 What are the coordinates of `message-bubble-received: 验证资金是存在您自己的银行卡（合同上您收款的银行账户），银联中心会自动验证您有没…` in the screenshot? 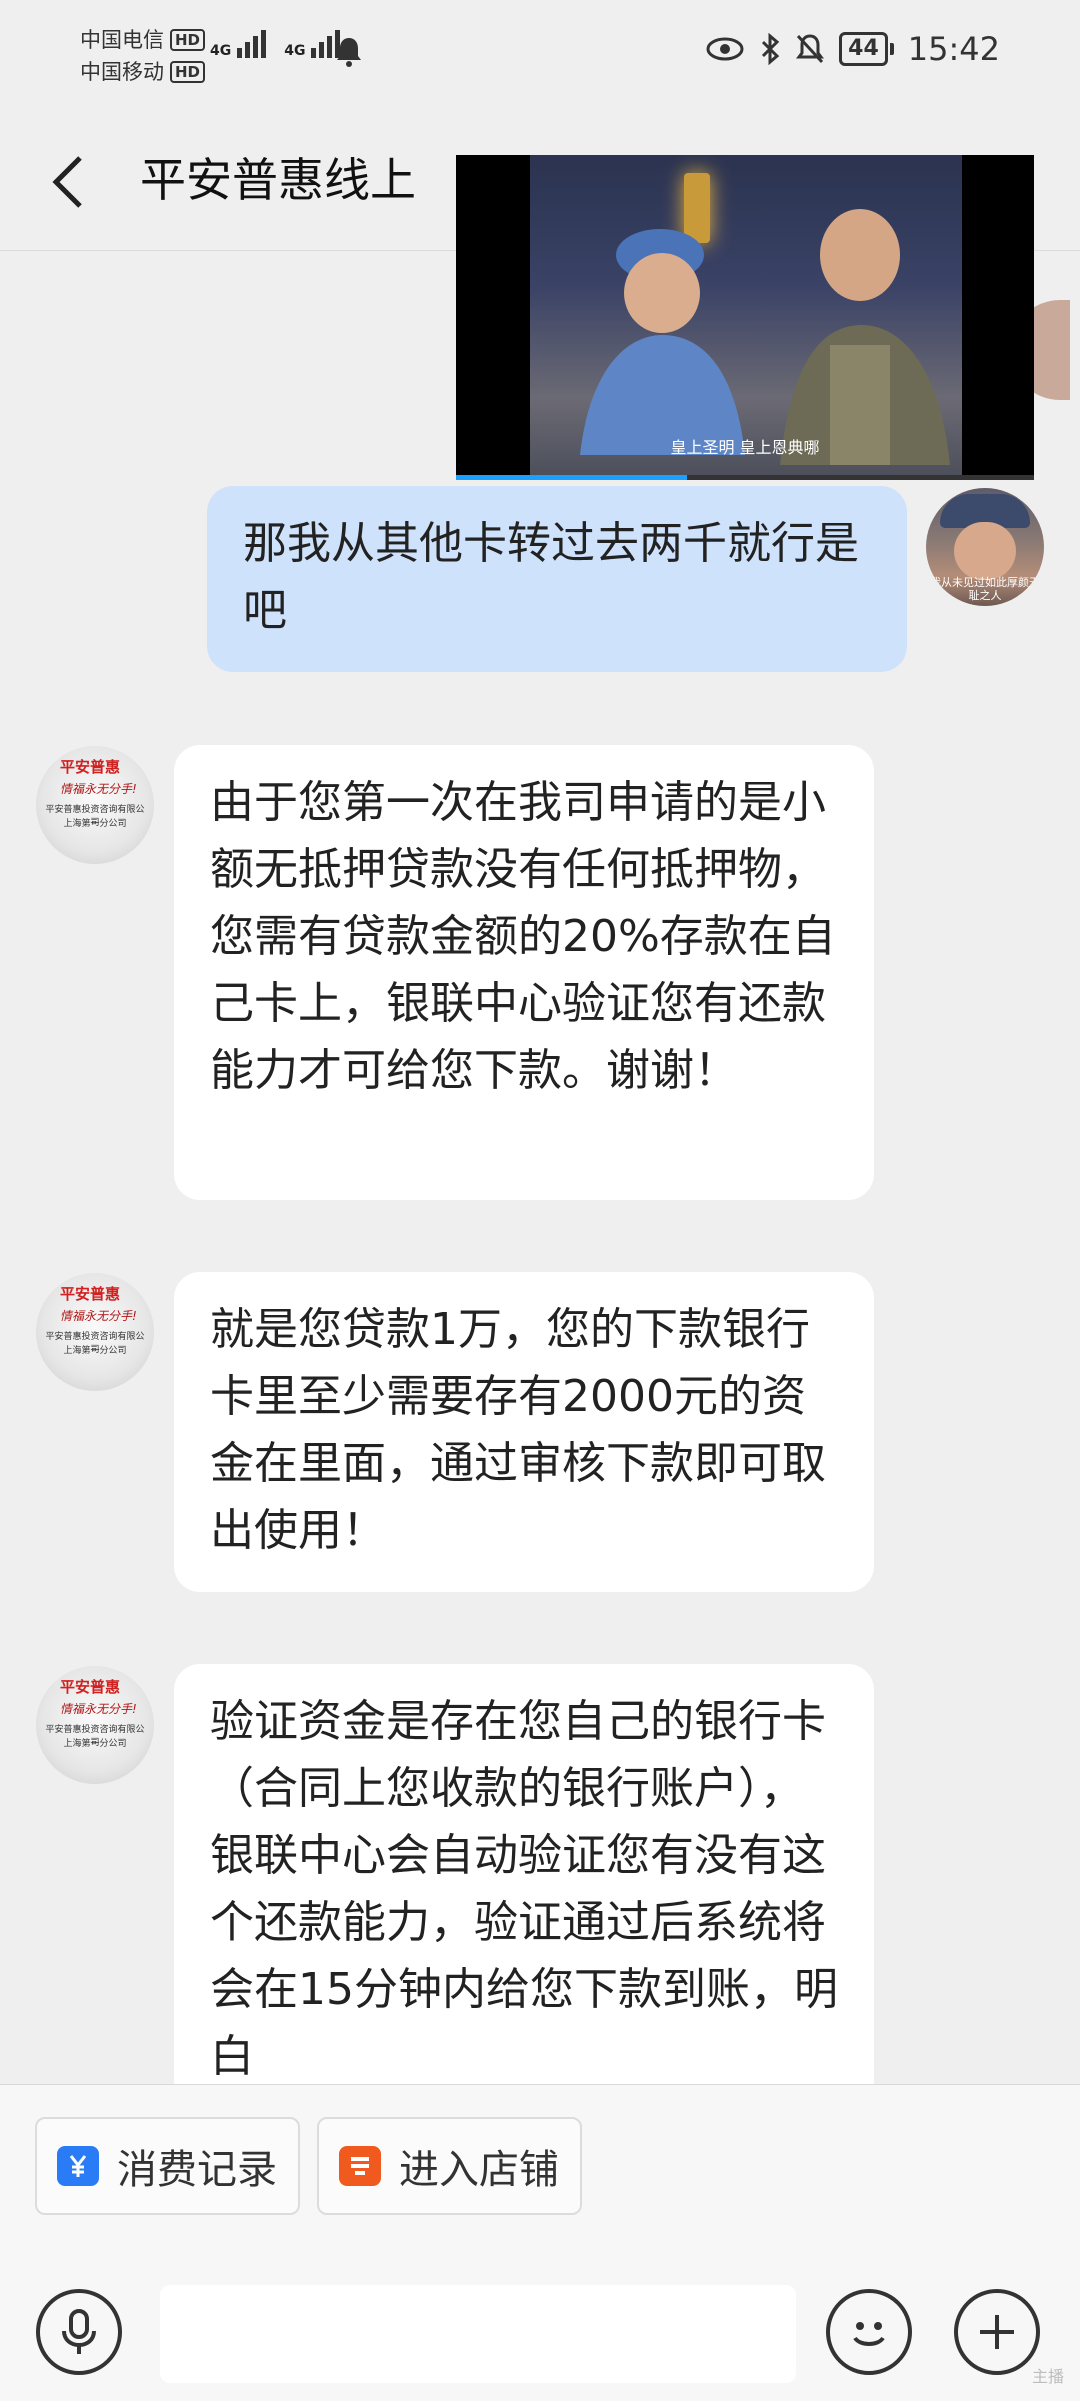 It's located at (524, 1894).